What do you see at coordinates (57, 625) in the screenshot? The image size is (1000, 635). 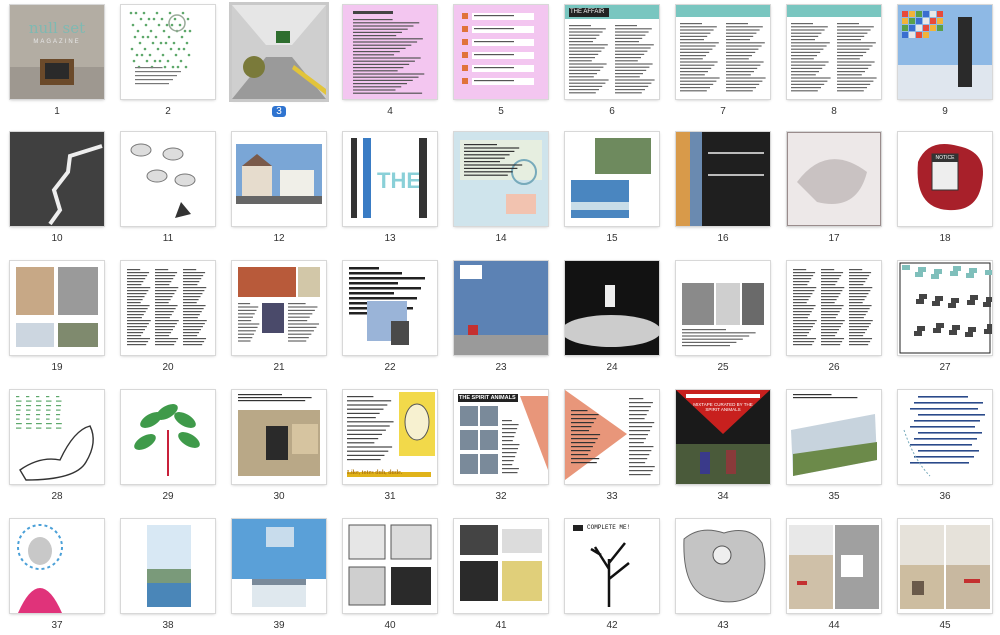 I see `page-number: 37` at bounding box center [57, 625].